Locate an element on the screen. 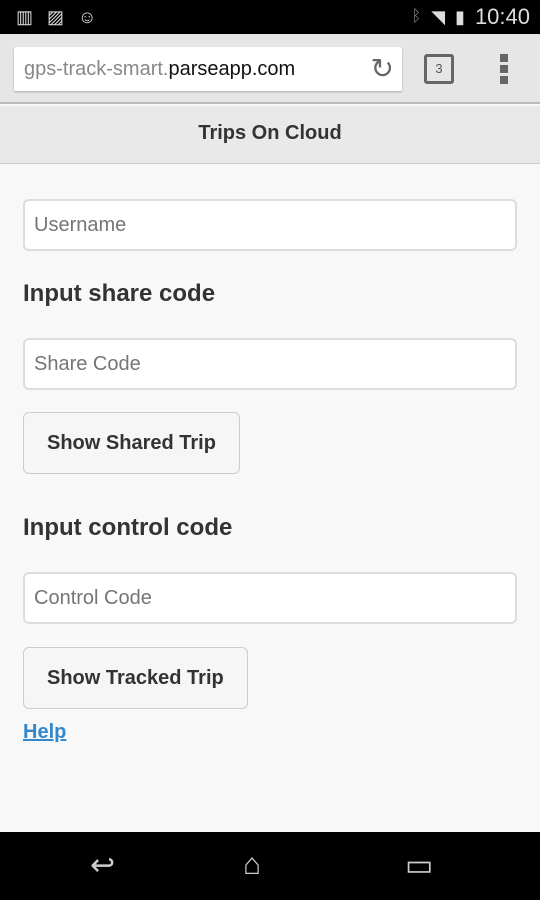 The image size is (540, 900). chat-icon: ☺ is located at coordinates (87, 17).